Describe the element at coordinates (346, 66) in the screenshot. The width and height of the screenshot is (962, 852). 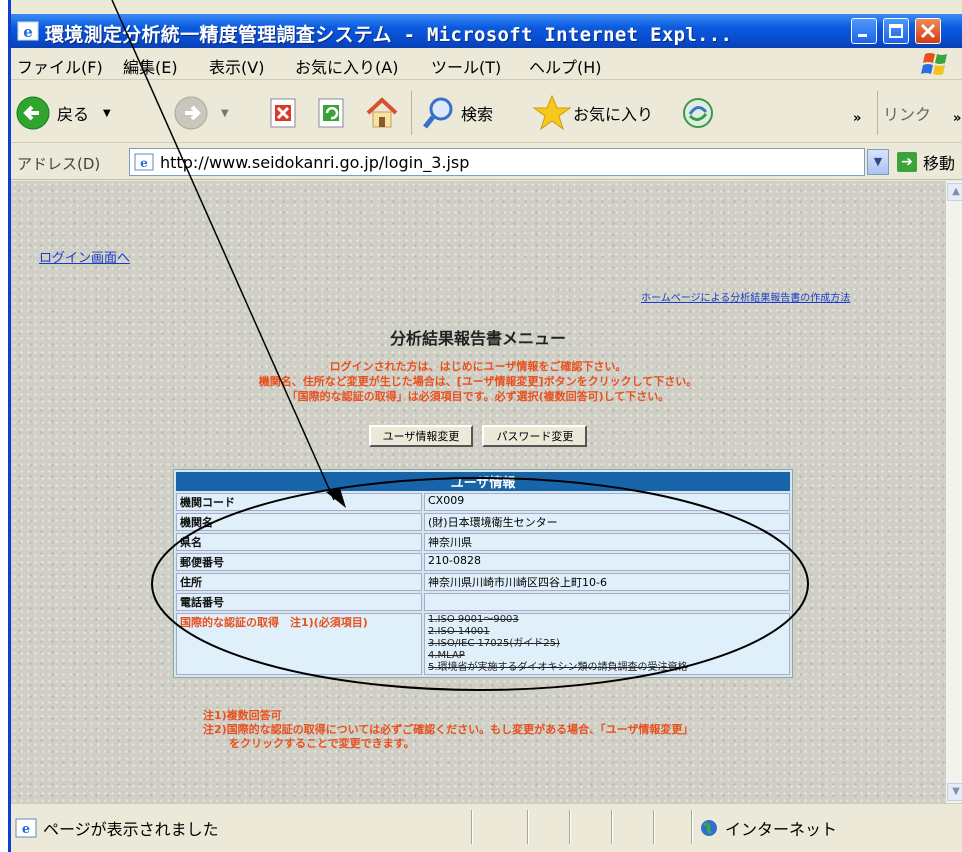
I see `menu-favorites: お気に入り(A)` at that location.